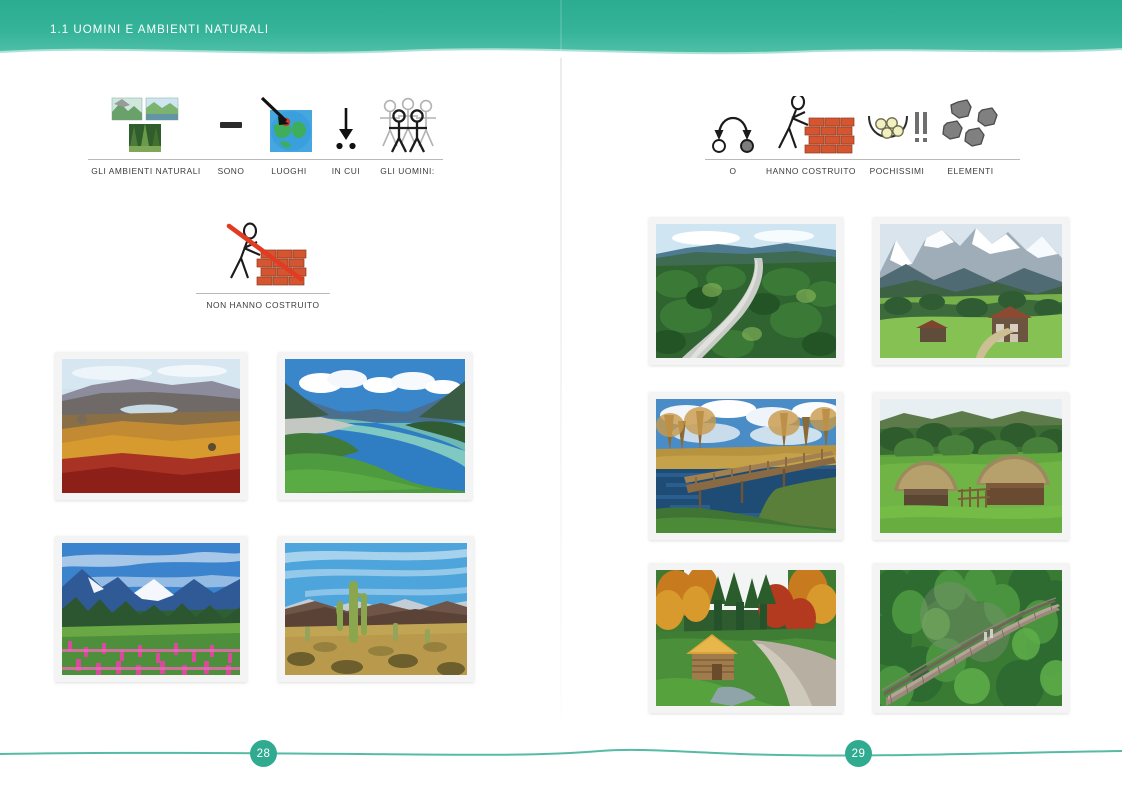 The image size is (1122, 788). Describe the element at coordinates (561, 388) in the screenshot. I see `page-fold-line` at that location.